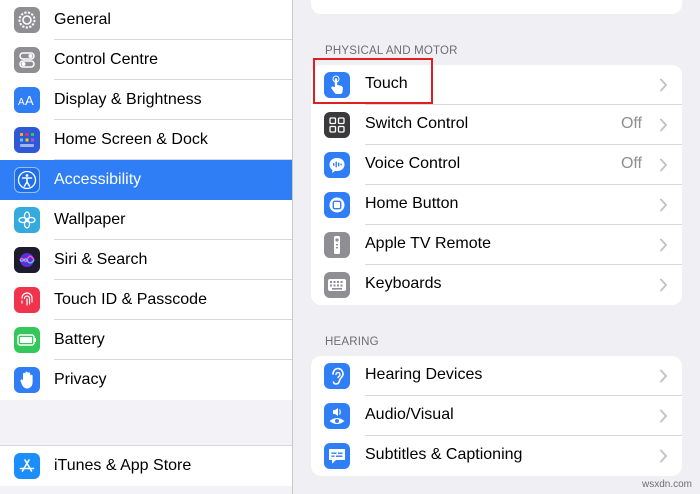  I want to click on row-subtitles-captioning: Subtitles & Captioning, so click(496, 456).